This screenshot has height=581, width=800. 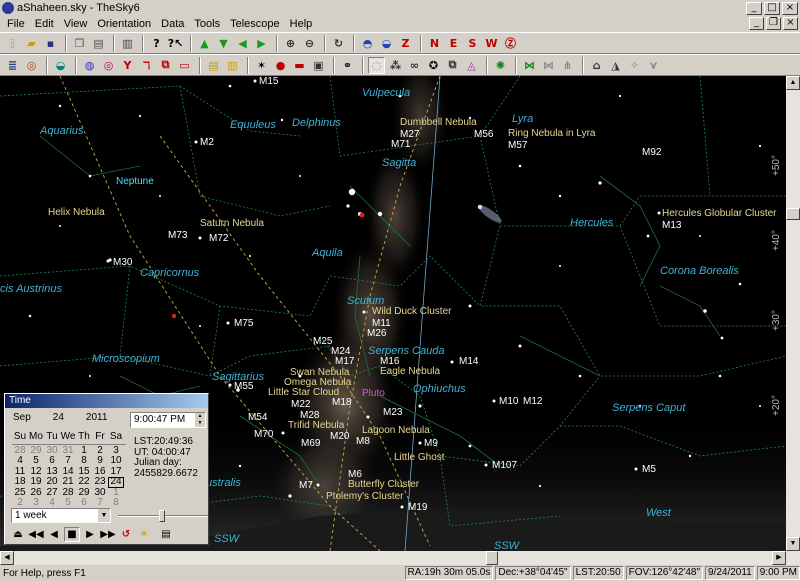 I want to click on calendar-day: 2, so click(x=20, y=503).